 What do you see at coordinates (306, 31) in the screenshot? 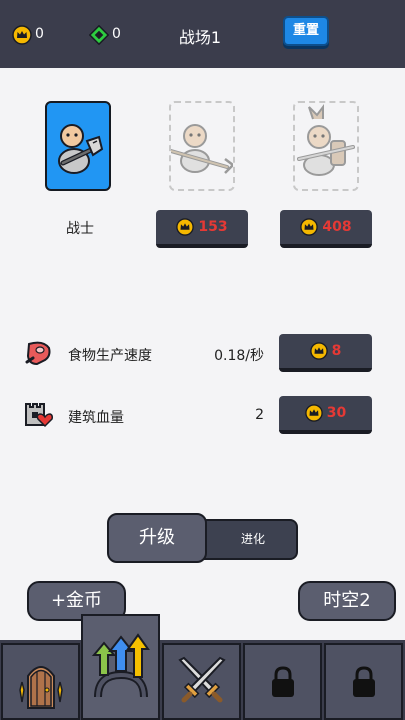
I see `reset-button: 重置` at bounding box center [306, 31].